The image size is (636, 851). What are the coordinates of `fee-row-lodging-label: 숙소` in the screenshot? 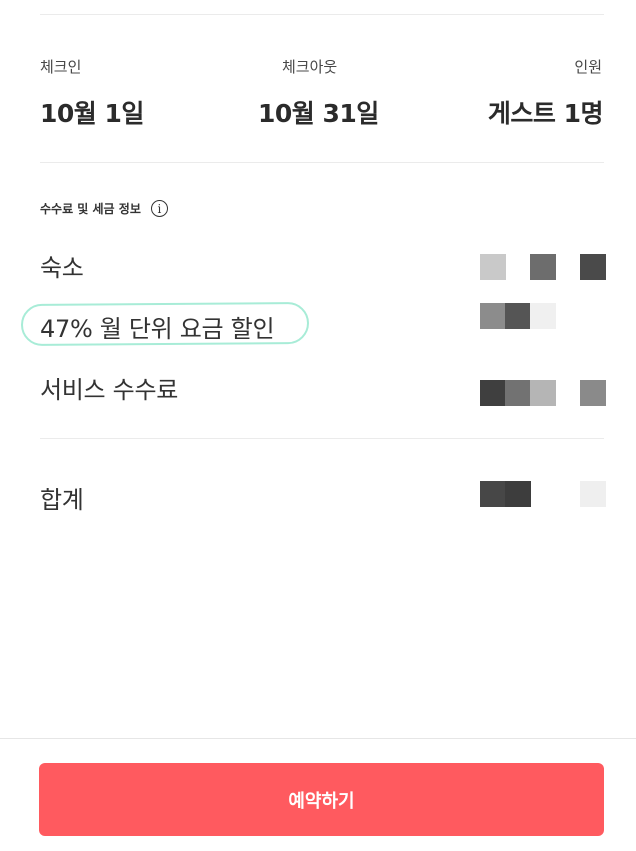 It's located at (62, 268).